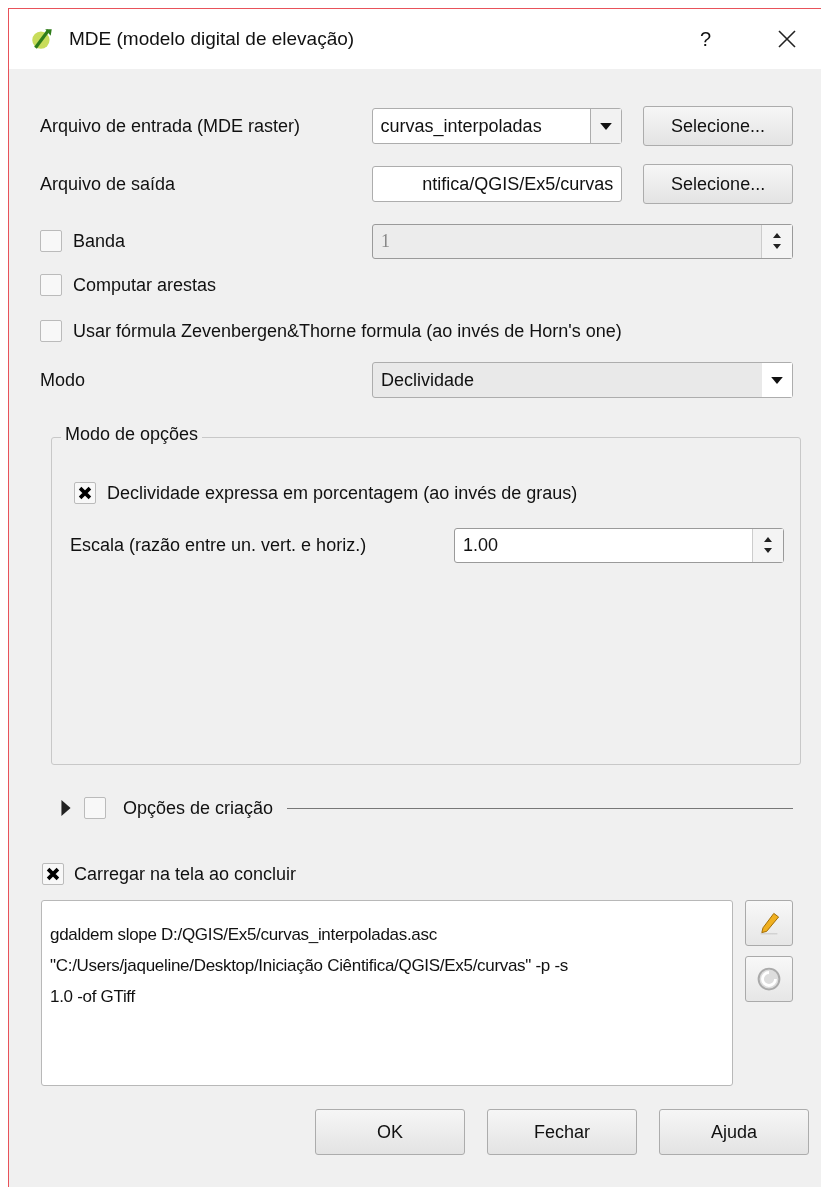  What do you see at coordinates (582, 380) in the screenshot?
I see `mode-dropdown: Declividade` at bounding box center [582, 380].